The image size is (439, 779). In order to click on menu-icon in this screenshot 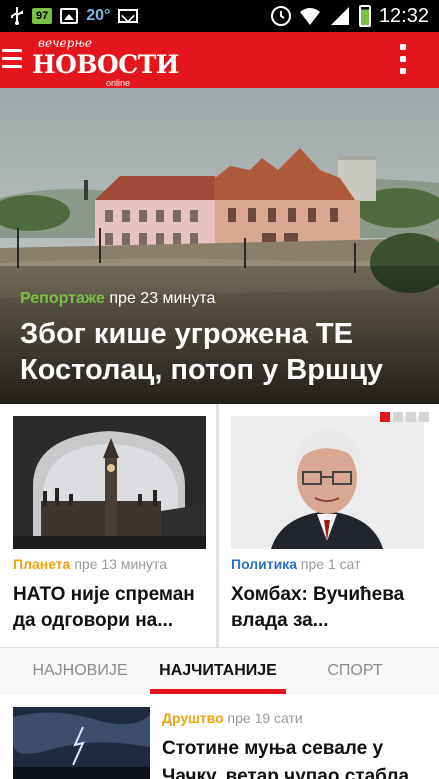, I will do `click(13, 59)`.